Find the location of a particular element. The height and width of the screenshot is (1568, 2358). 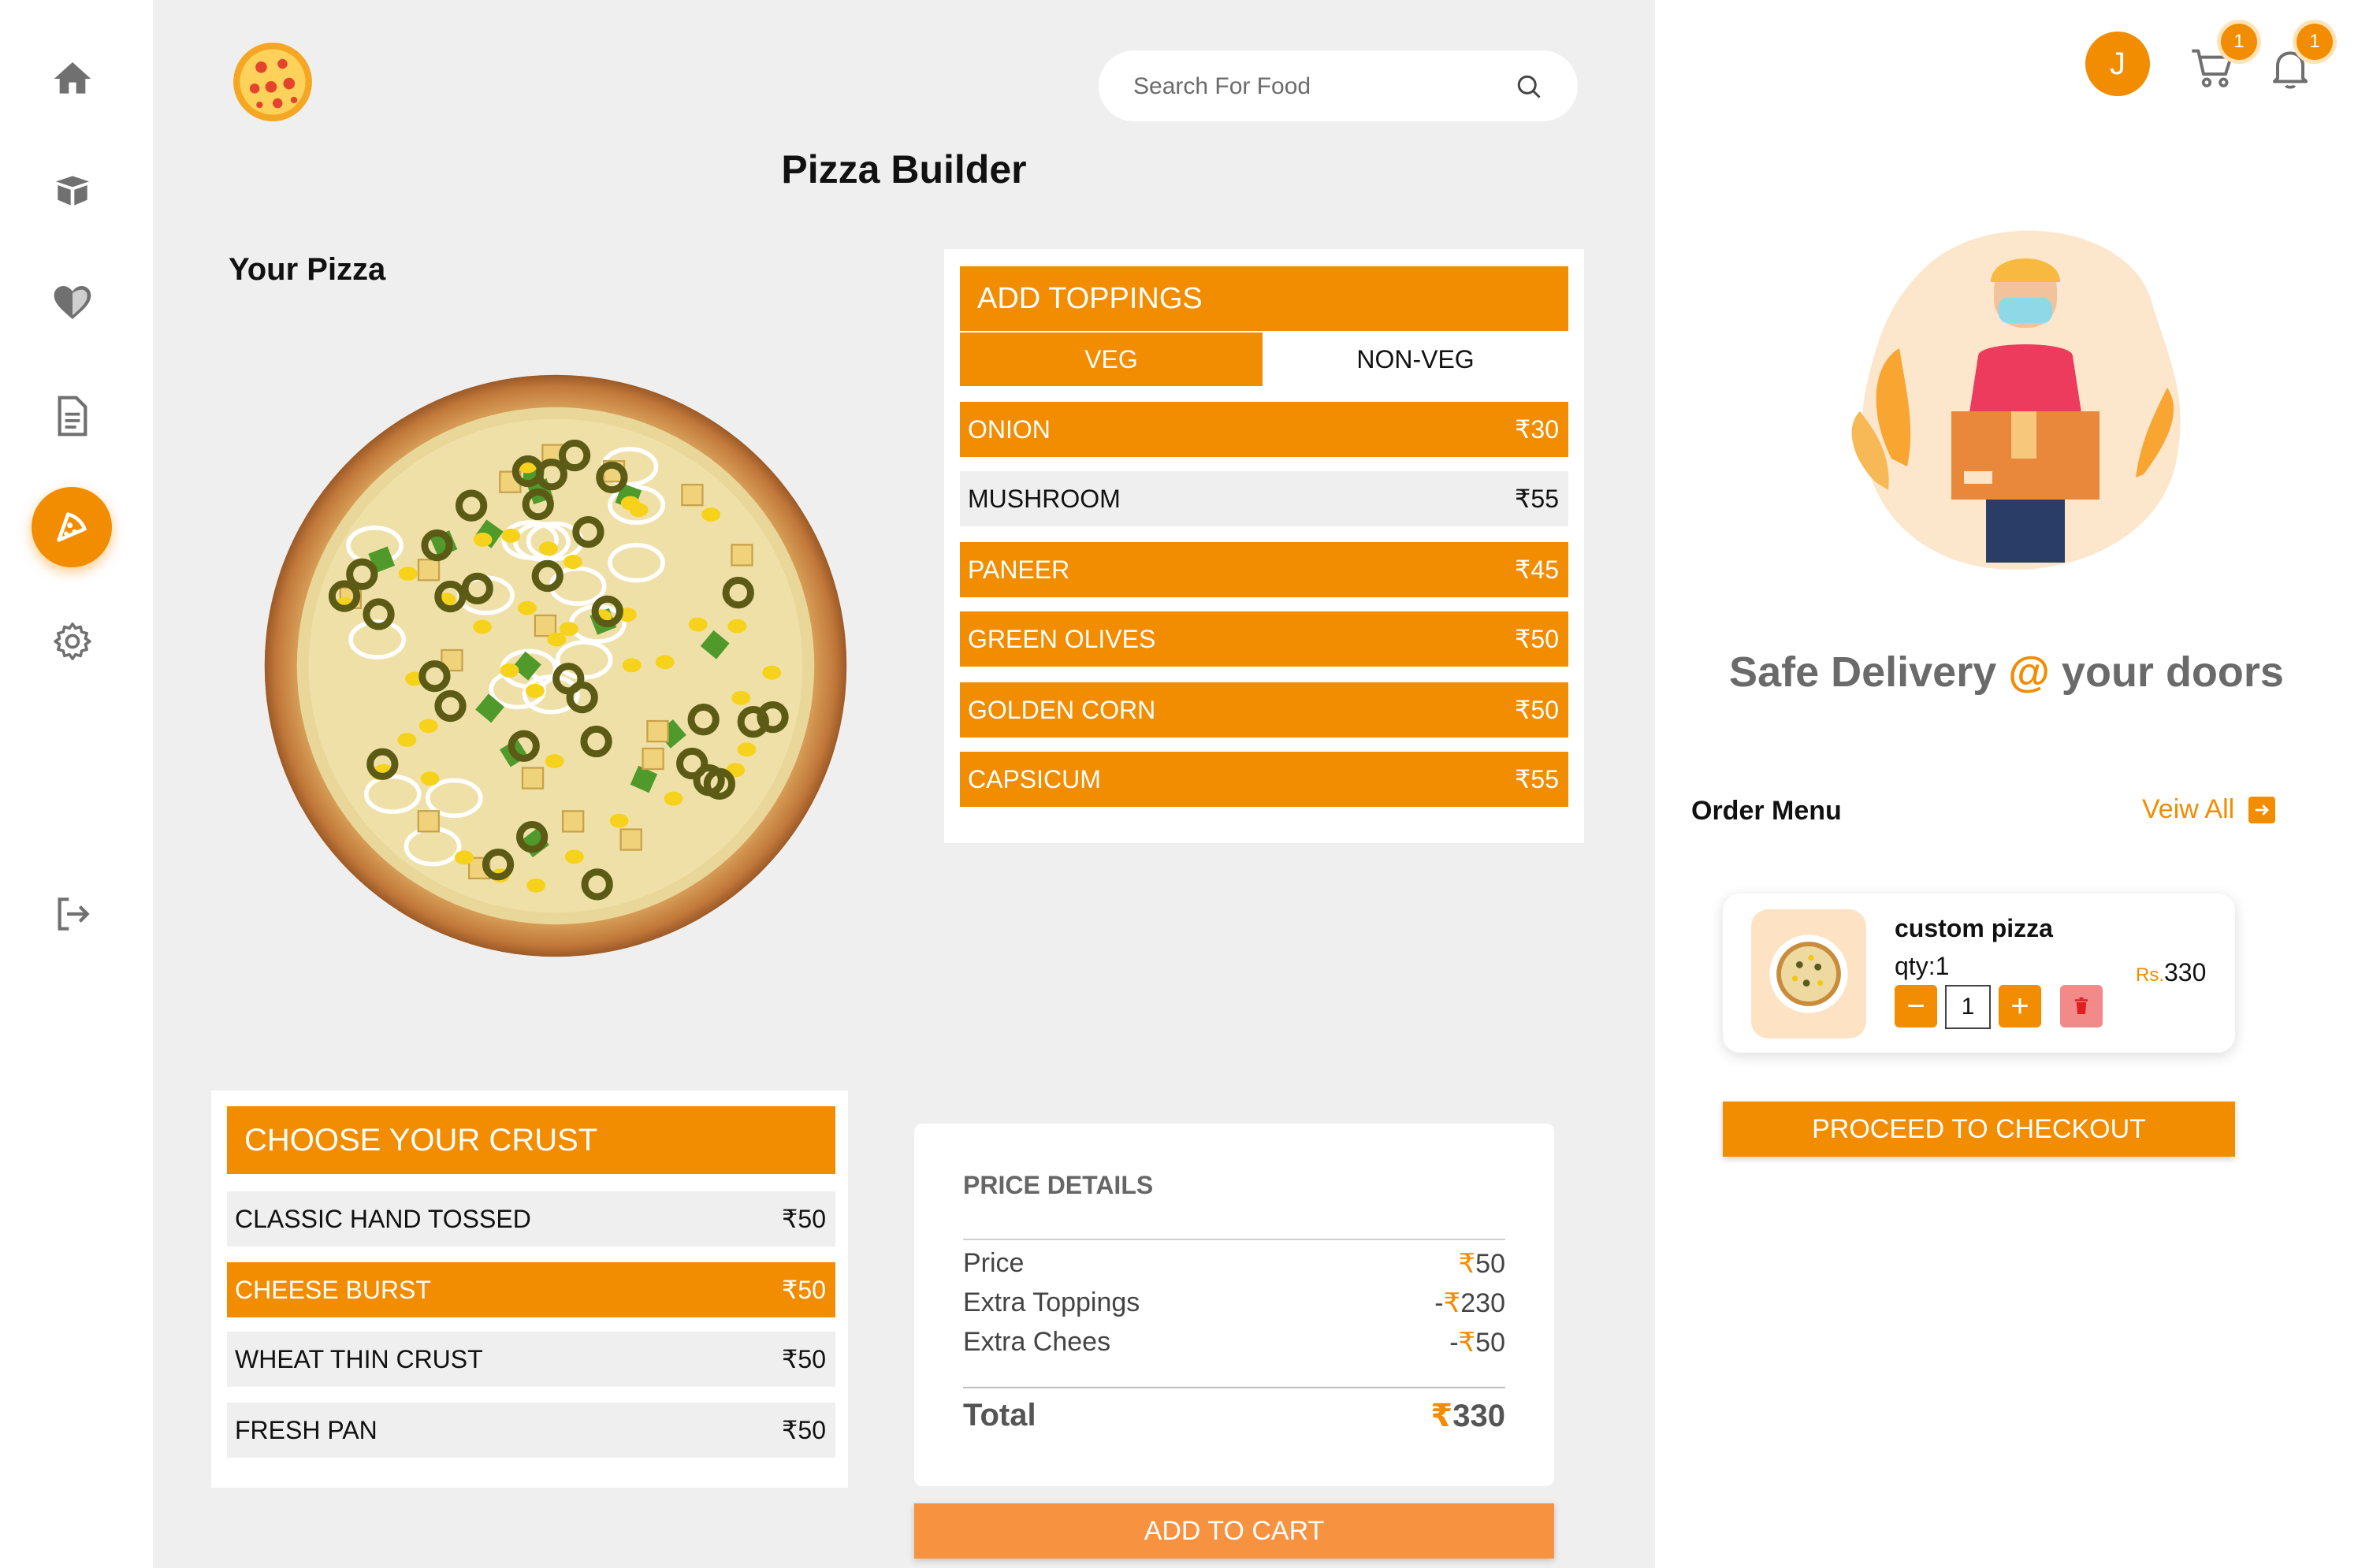

search-input is located at coordinates (1322, 86).